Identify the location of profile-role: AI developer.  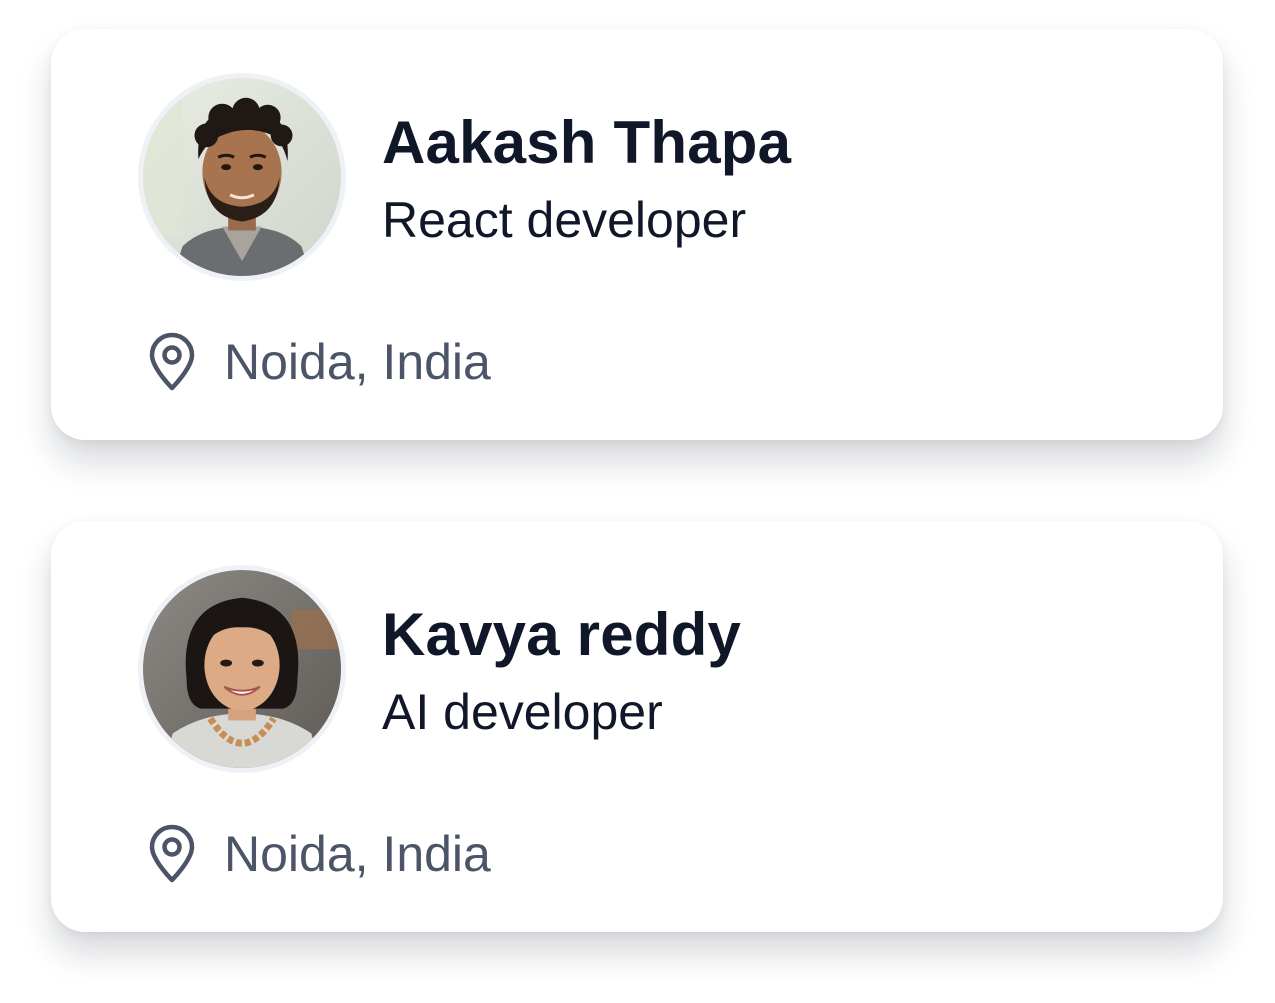
(522, 712).